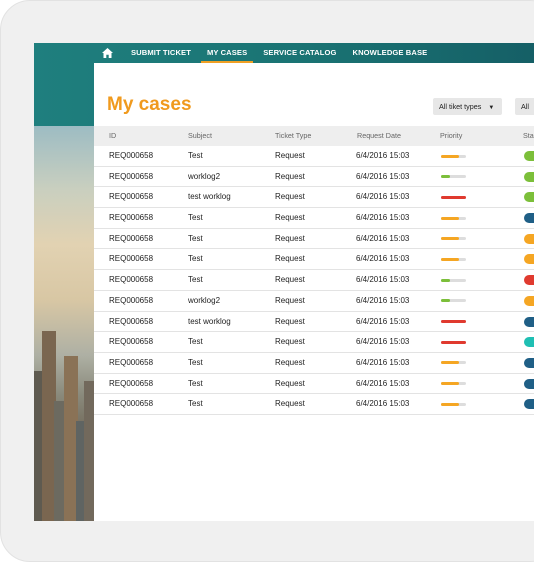  Describe the element at coordinates (64, 323) in the screenshot. I see `city-skyline-image` at that location.